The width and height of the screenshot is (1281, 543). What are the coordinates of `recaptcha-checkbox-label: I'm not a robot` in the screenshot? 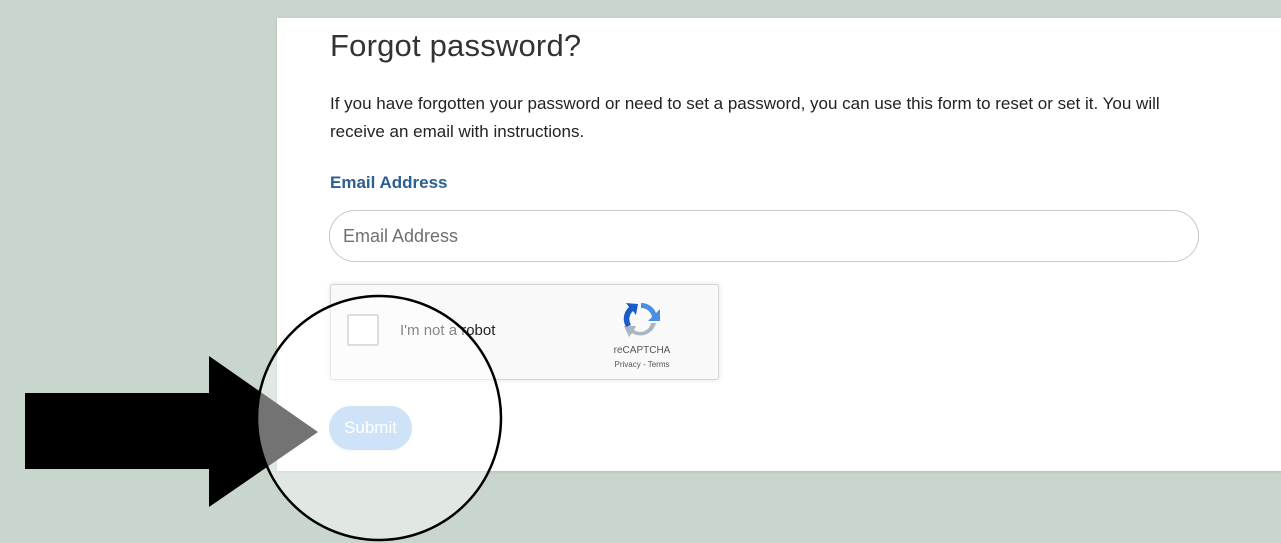 It's located at (448, 330).